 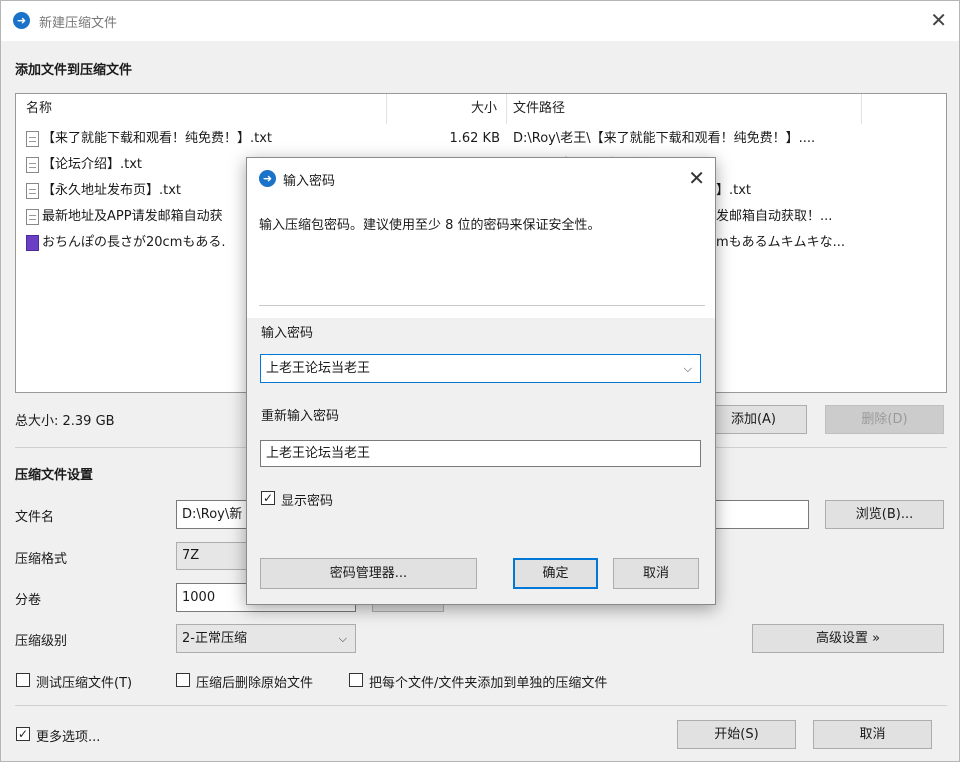 I want to click on window-title: 新建压缩文件, so click(x=78, y=23).